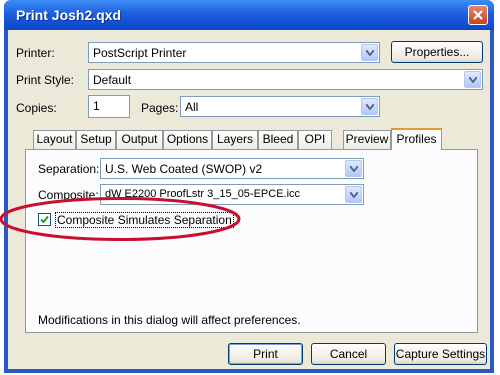 This screenshot has width=500, height=375. I want to click on printer-label: Printer:, so click(35, 53).